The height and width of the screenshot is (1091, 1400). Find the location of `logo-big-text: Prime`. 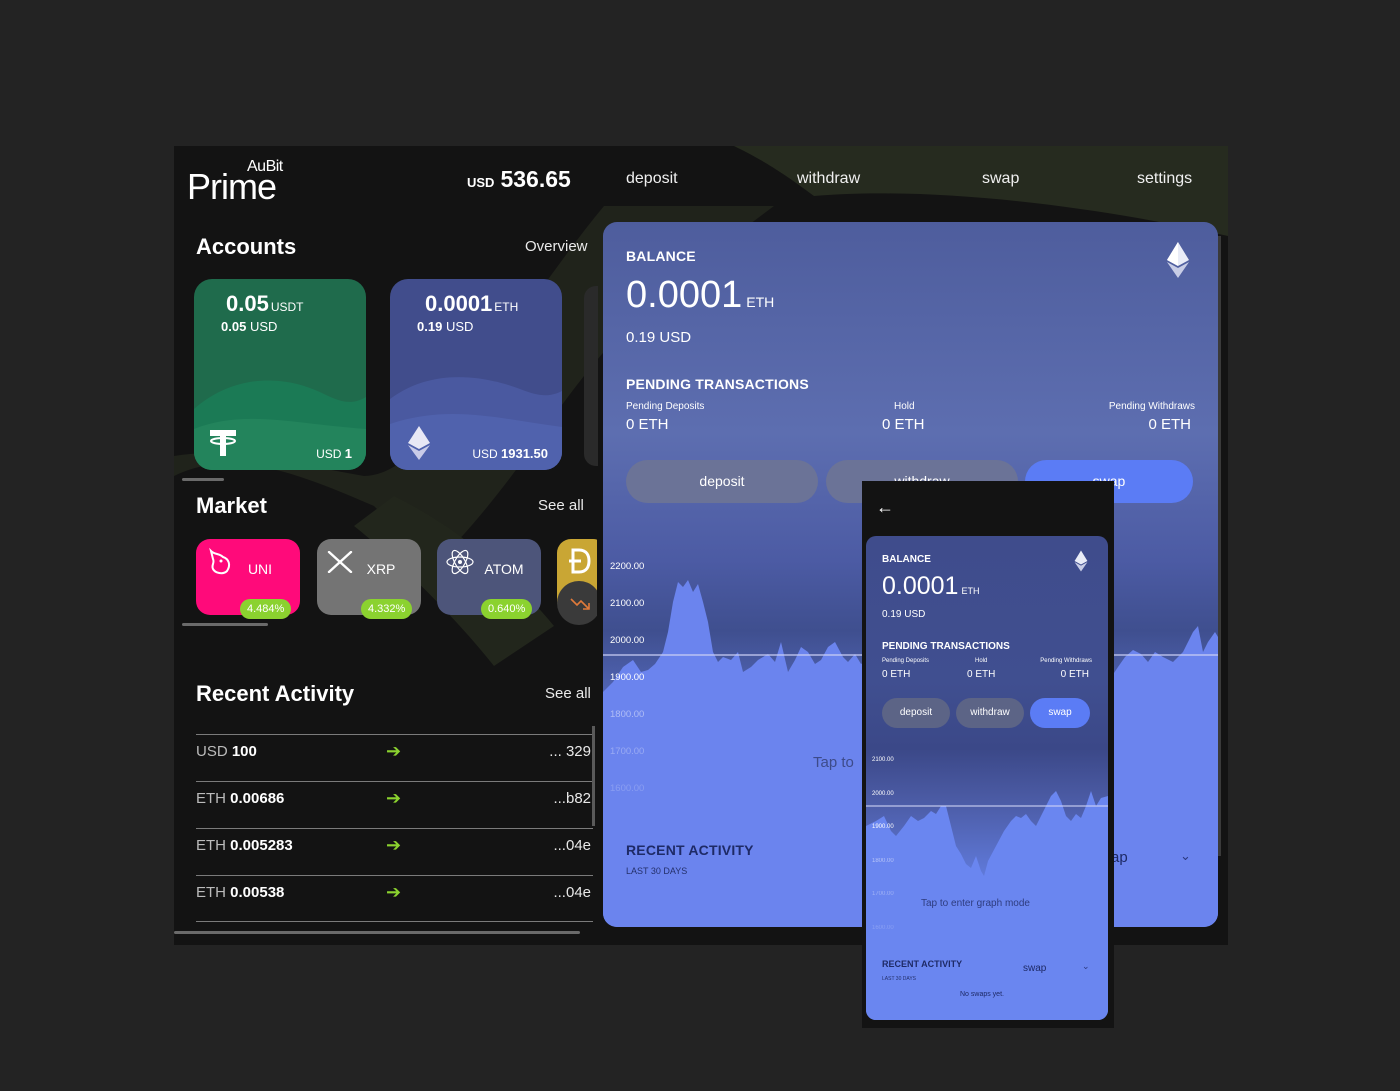

logo-big-text: Prime is located at coordinates (232, 186).